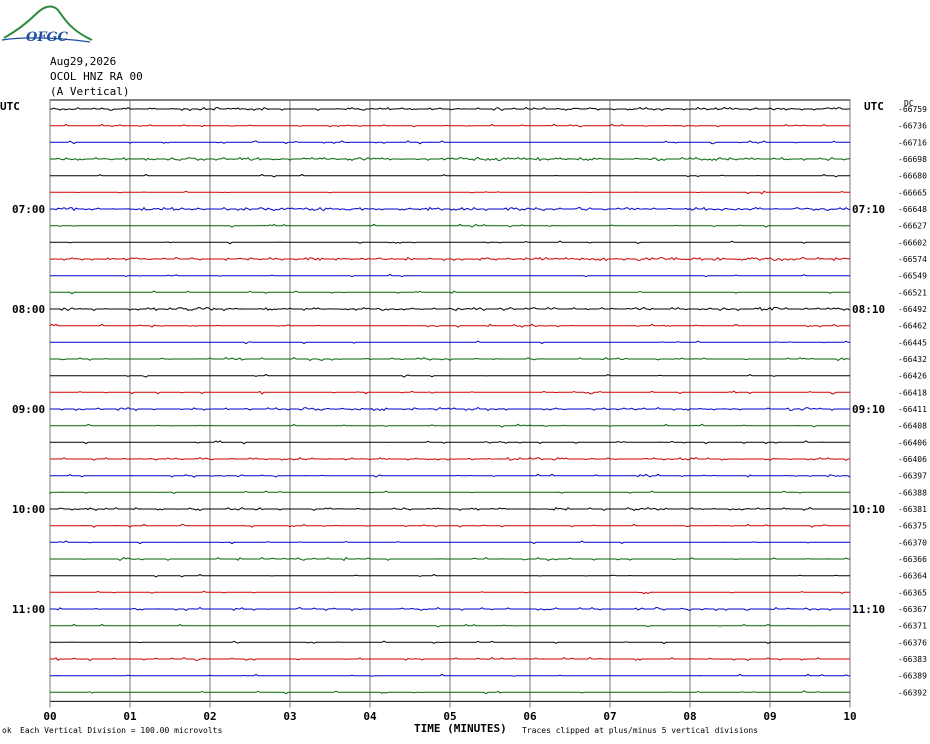  Describe the element at coordinates (912, 192) in the screenshot. I see `dc-offset-label: -66665` at that location.